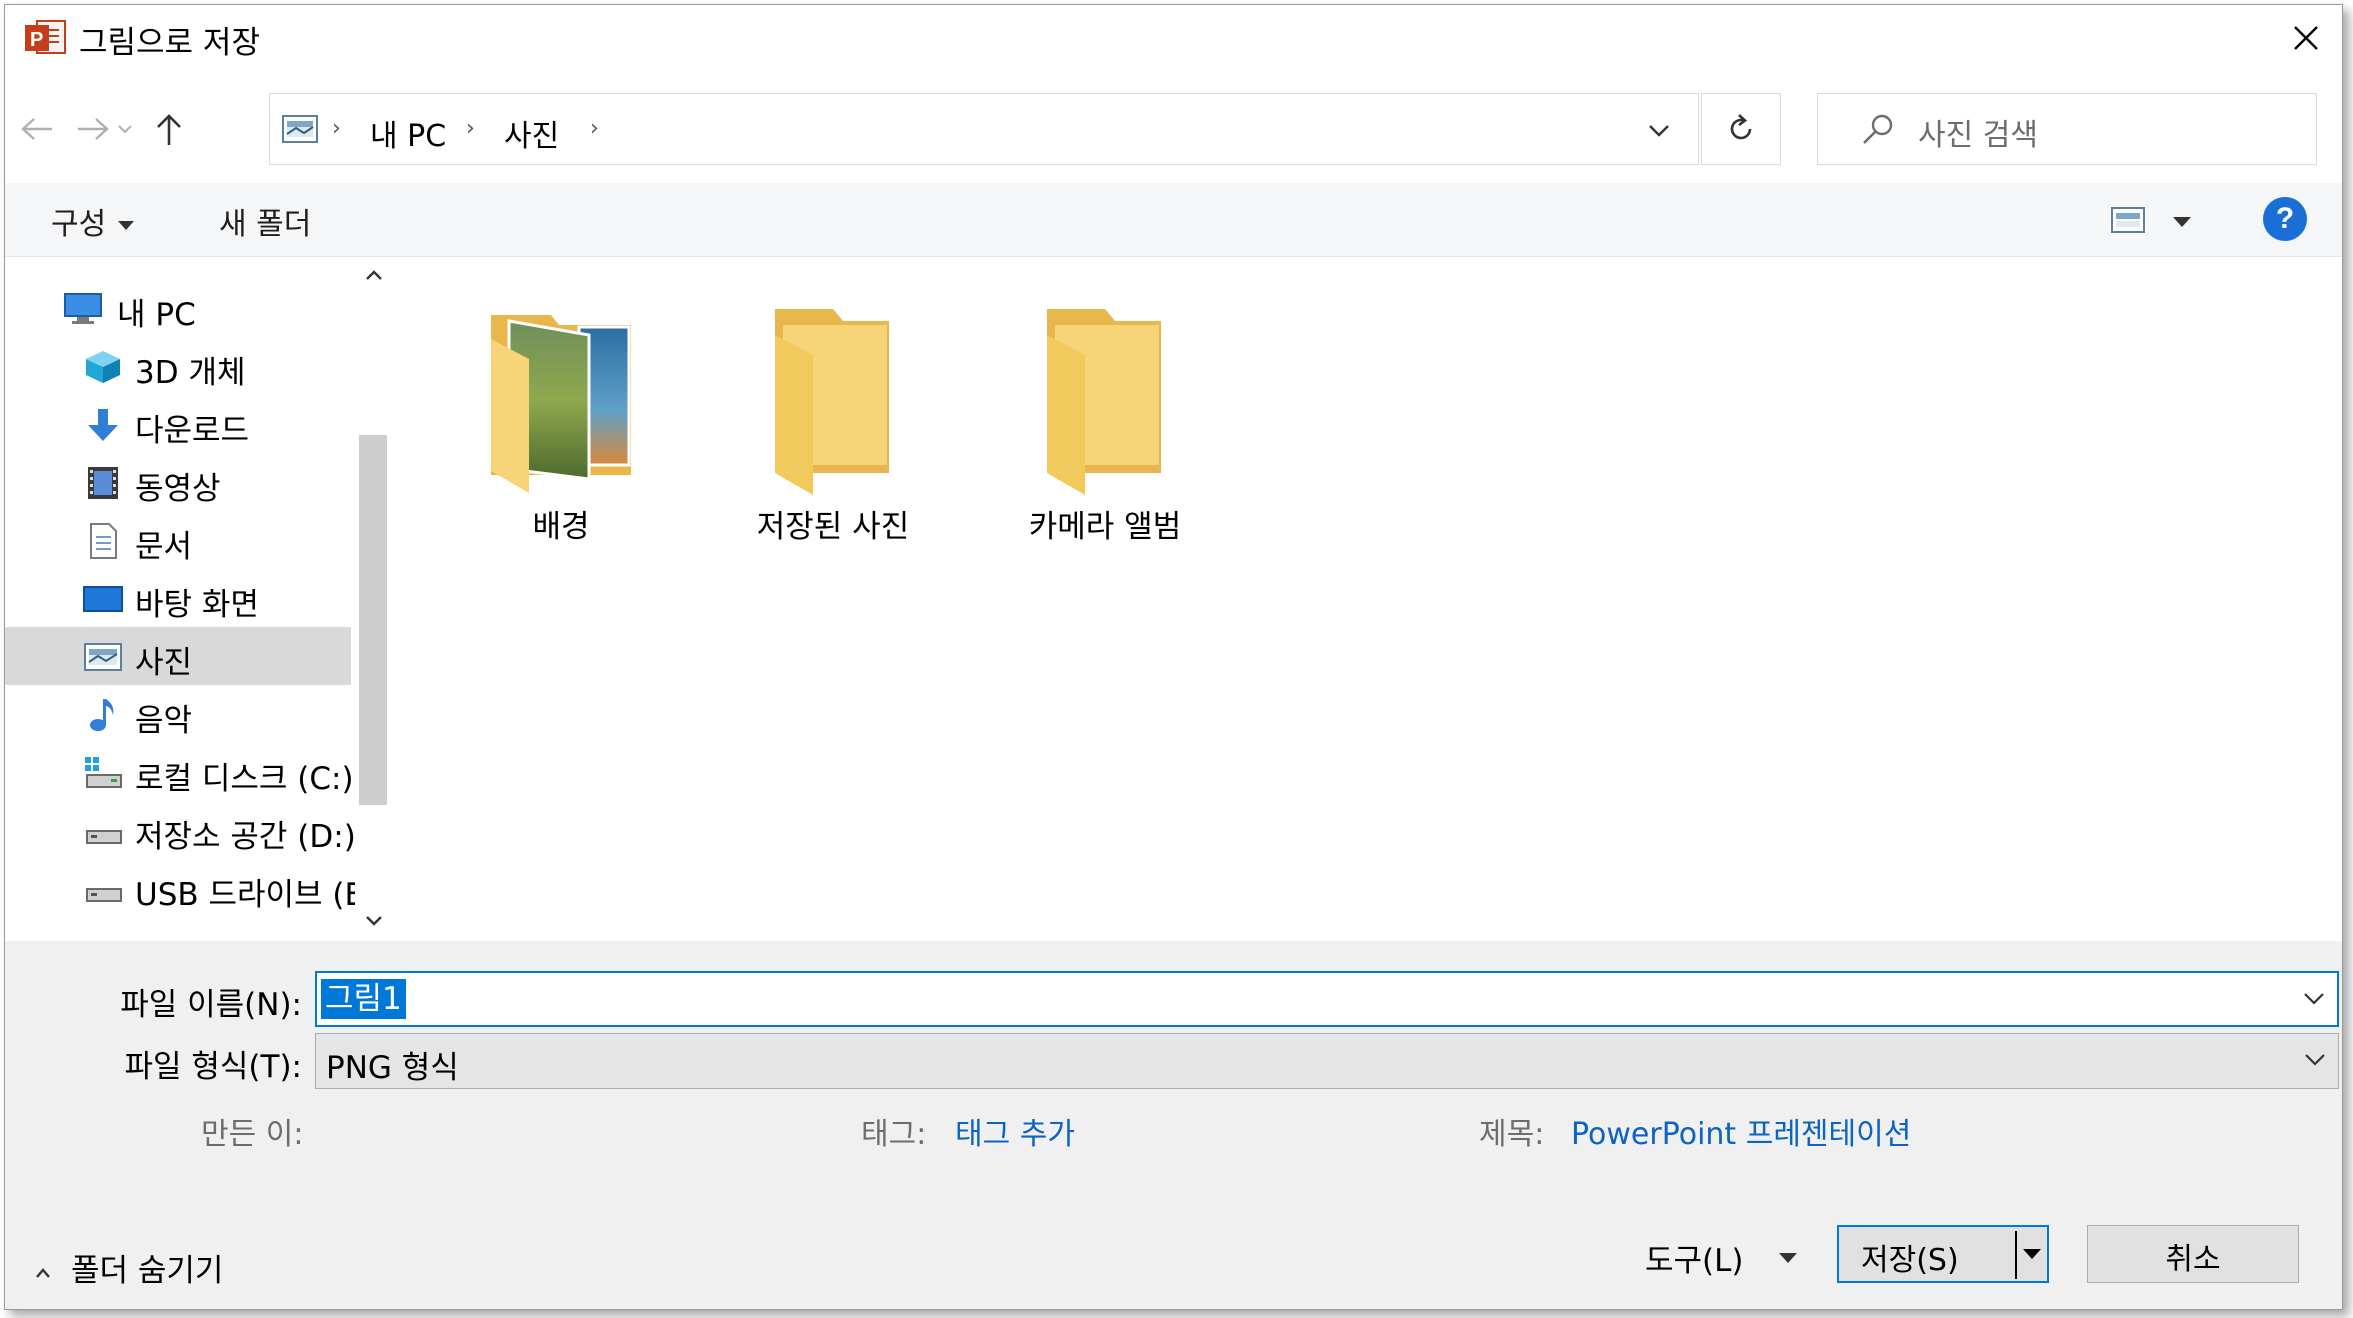  I want to click on recent-locations-button, so click(125, 129).